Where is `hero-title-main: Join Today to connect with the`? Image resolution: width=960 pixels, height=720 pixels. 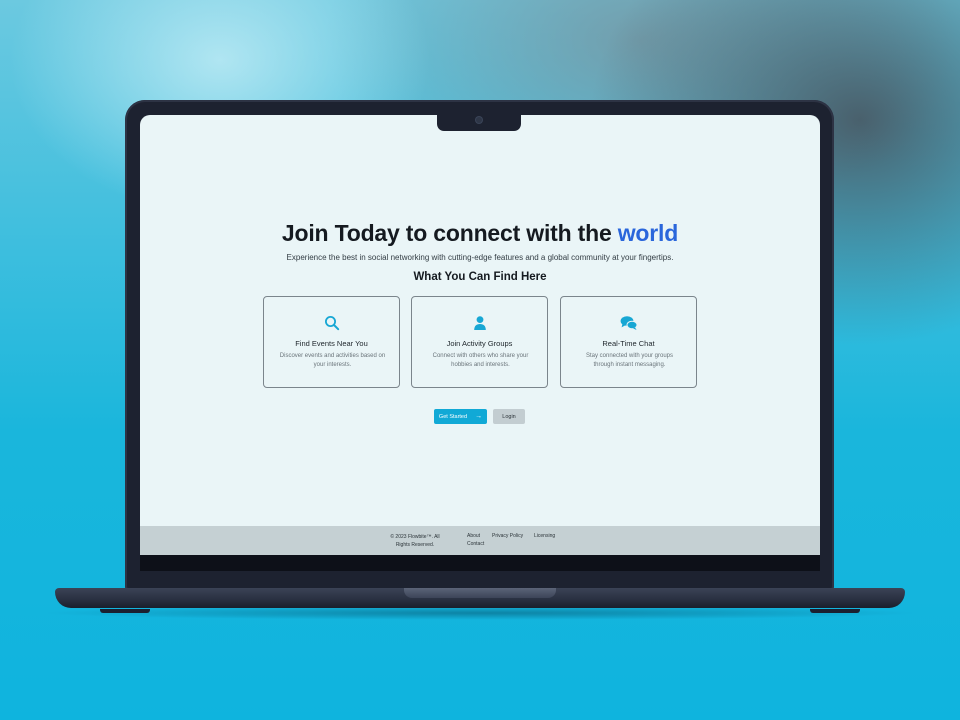
hero-title-main: Join Today to connect with the is located at coordinates (449, 233).